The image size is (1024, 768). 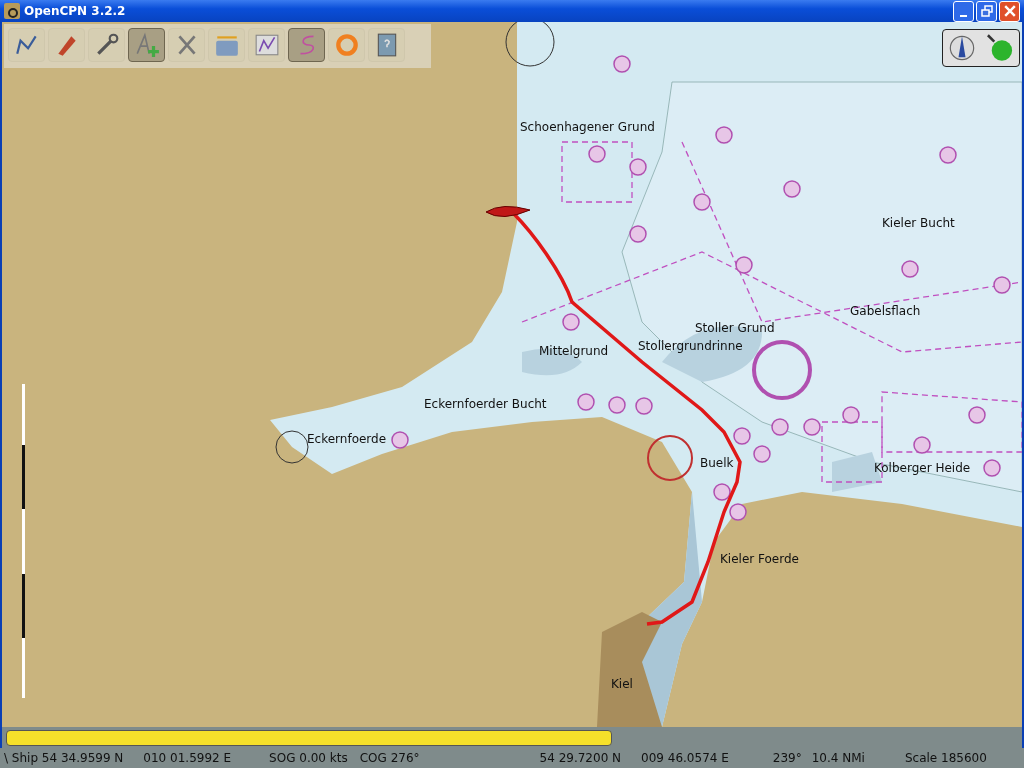 What do you see at coordinates (685, 758) in the screenshot?
I see `status-text: 009 46.0574 E` at bounding box center [685, 758].